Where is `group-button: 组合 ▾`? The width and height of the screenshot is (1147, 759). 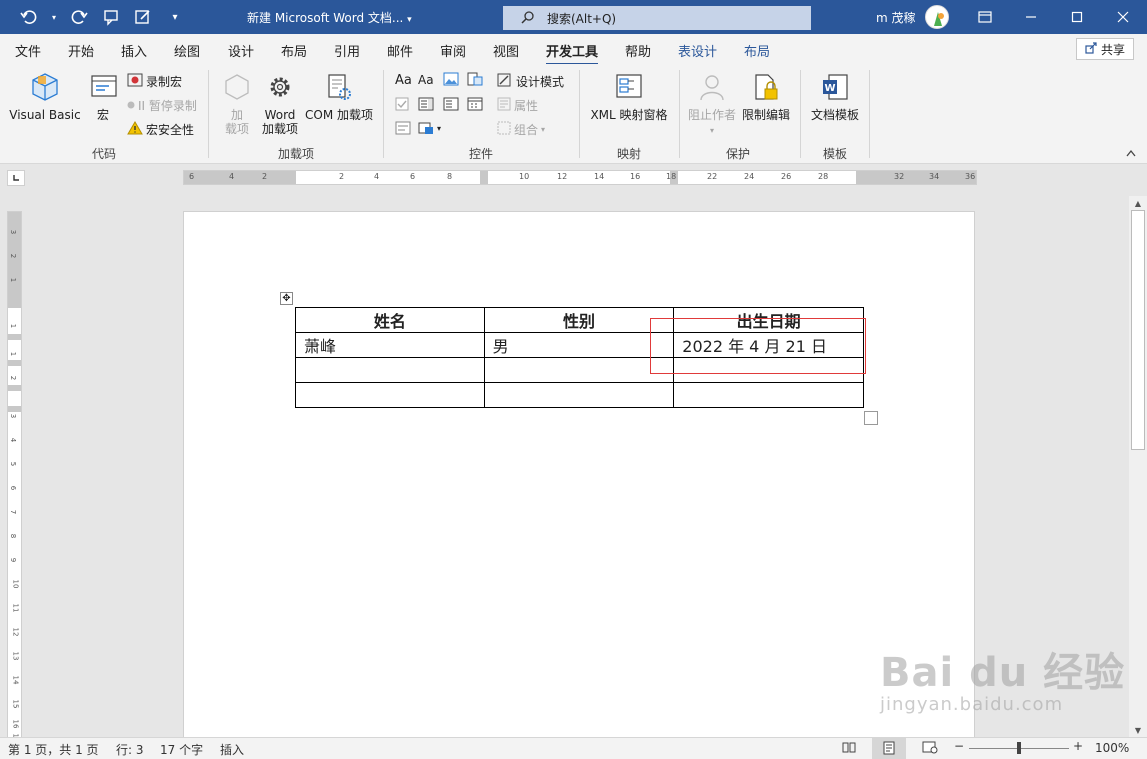 group-button: 组合 ▾ is located at coordinates (521, 129).